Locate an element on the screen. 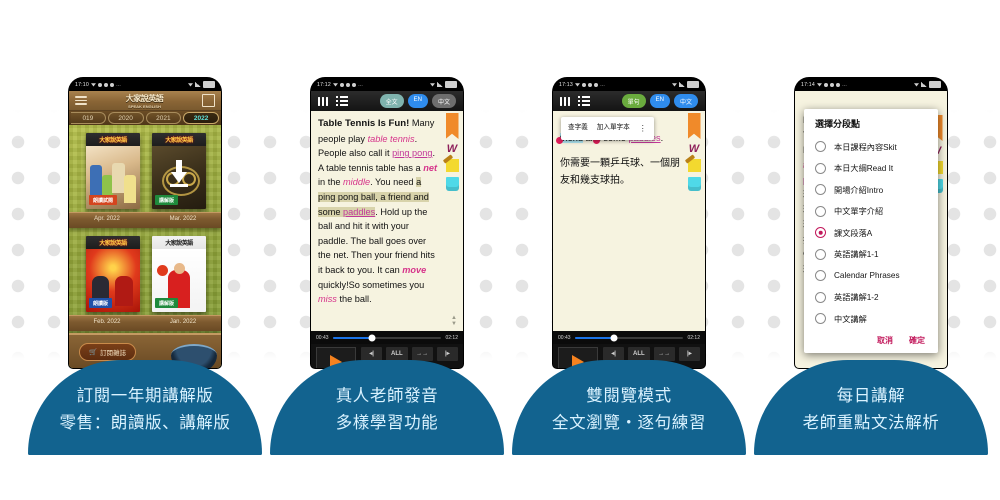 This screenshot has height=500, width=1000. segment-option: 開場介紹Intro is located at coordinates (871, 190).